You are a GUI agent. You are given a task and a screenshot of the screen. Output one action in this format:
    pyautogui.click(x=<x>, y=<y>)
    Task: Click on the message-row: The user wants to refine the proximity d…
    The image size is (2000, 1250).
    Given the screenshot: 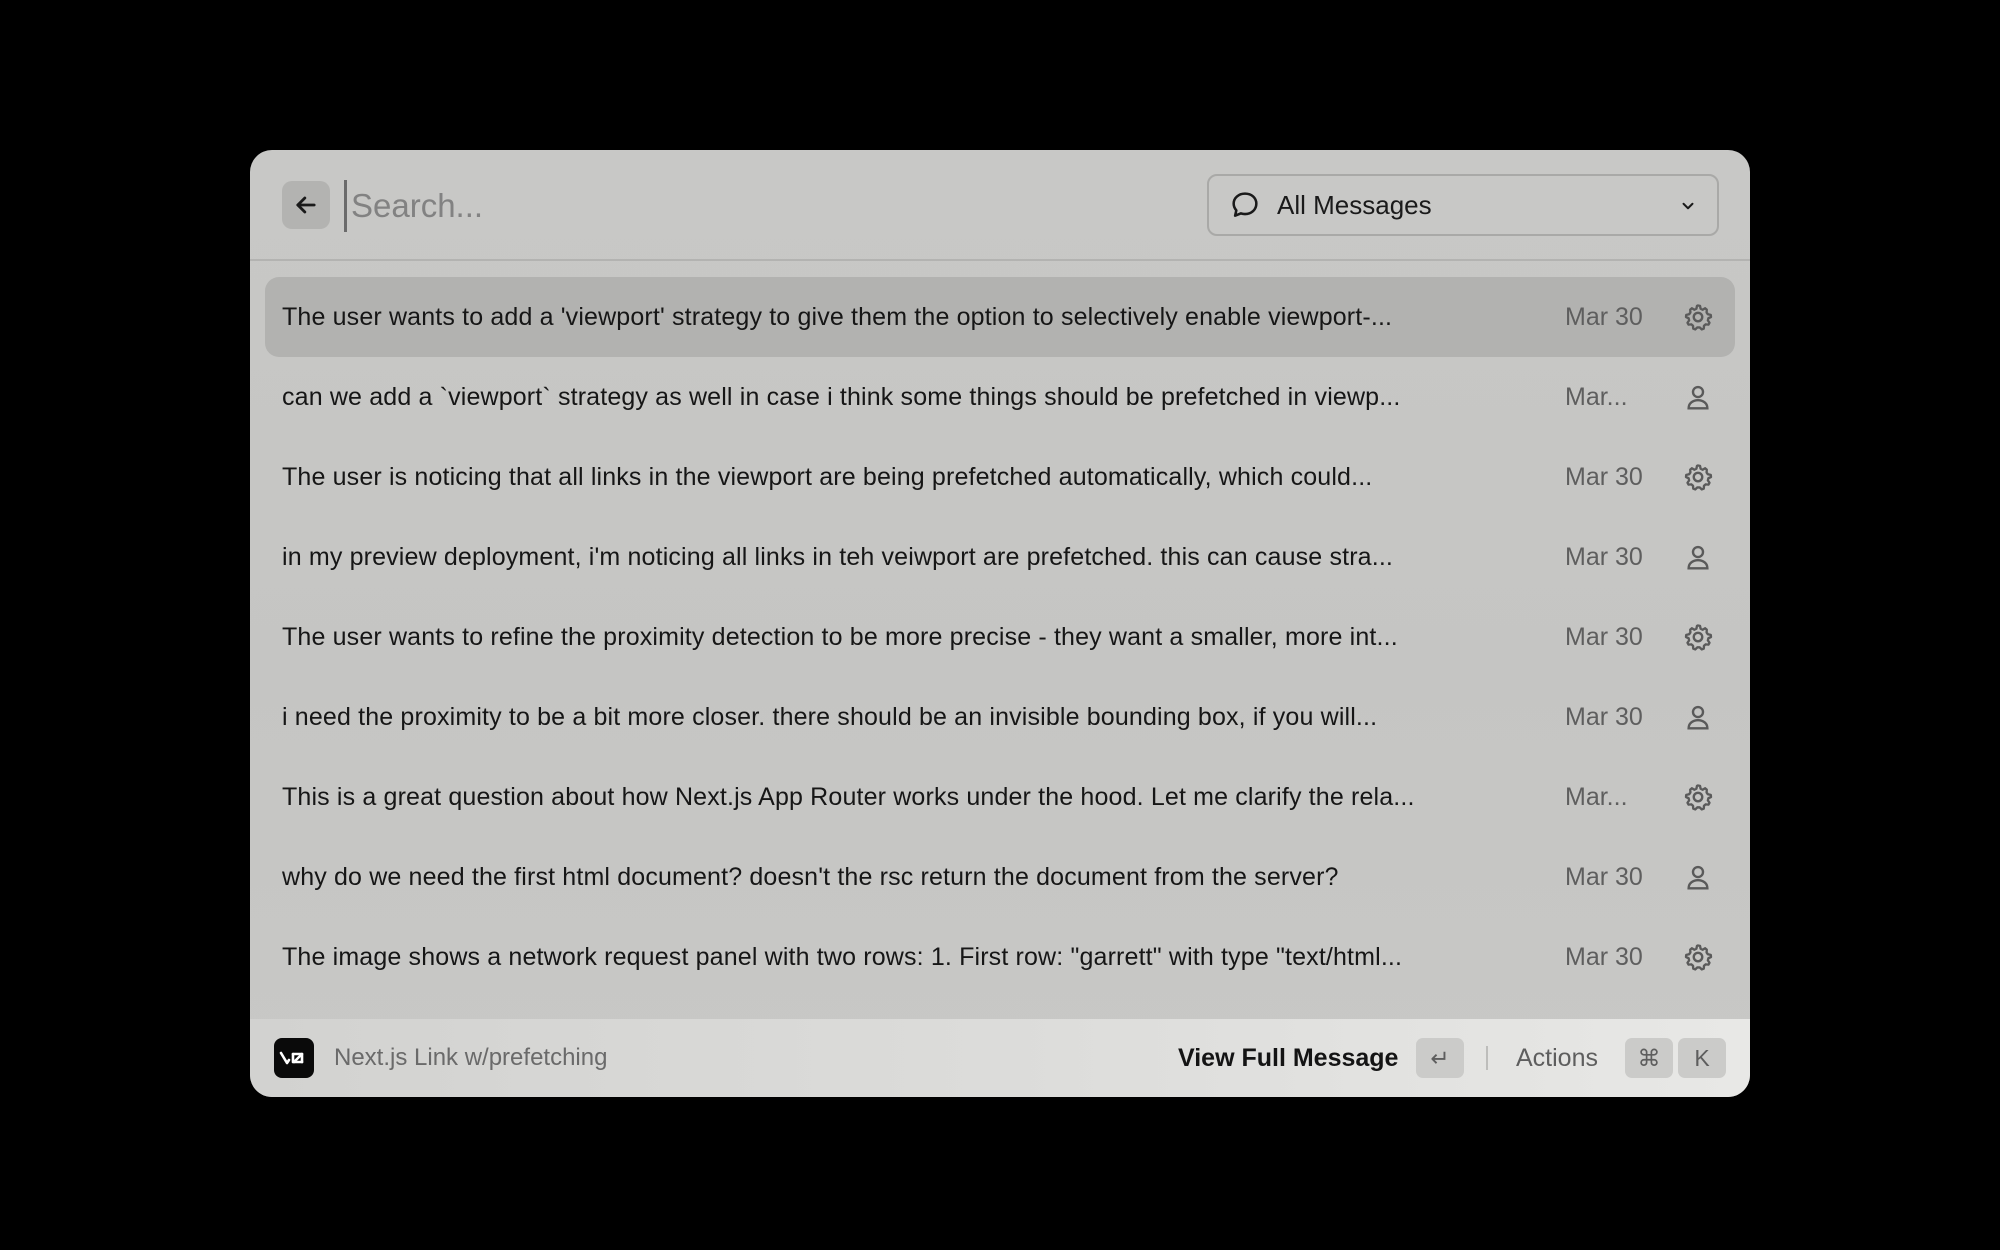 What is the action you would take?
    pyautogui.click(x=1000, y=637)
    